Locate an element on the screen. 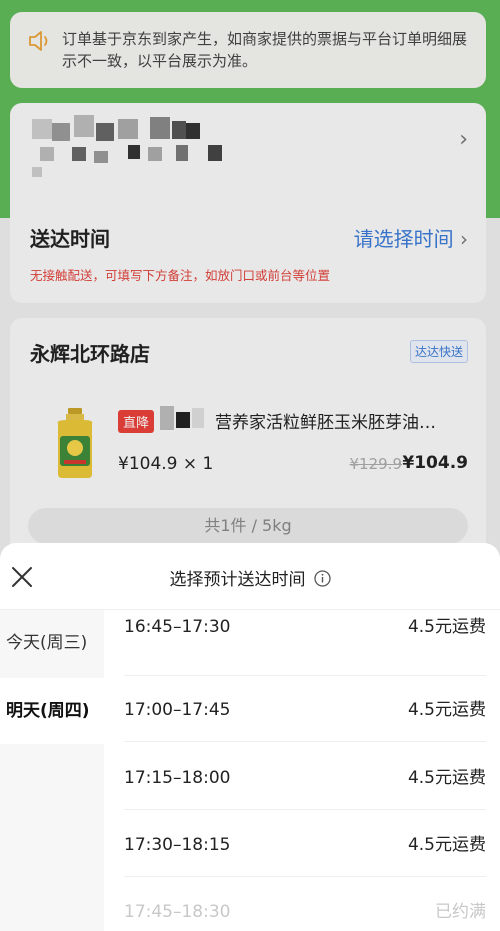 Image resolution: width=500 pixels, height=931 pixels. time-slot: 17:30–18:15 4.5元运费 is located at coordinates (305, 844).